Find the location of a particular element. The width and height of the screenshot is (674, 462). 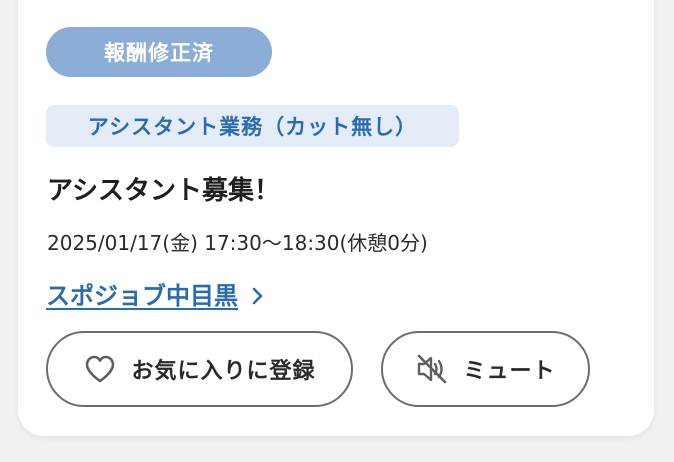

job-title: アシスタント募集！ is located at coordinates (163, 191).